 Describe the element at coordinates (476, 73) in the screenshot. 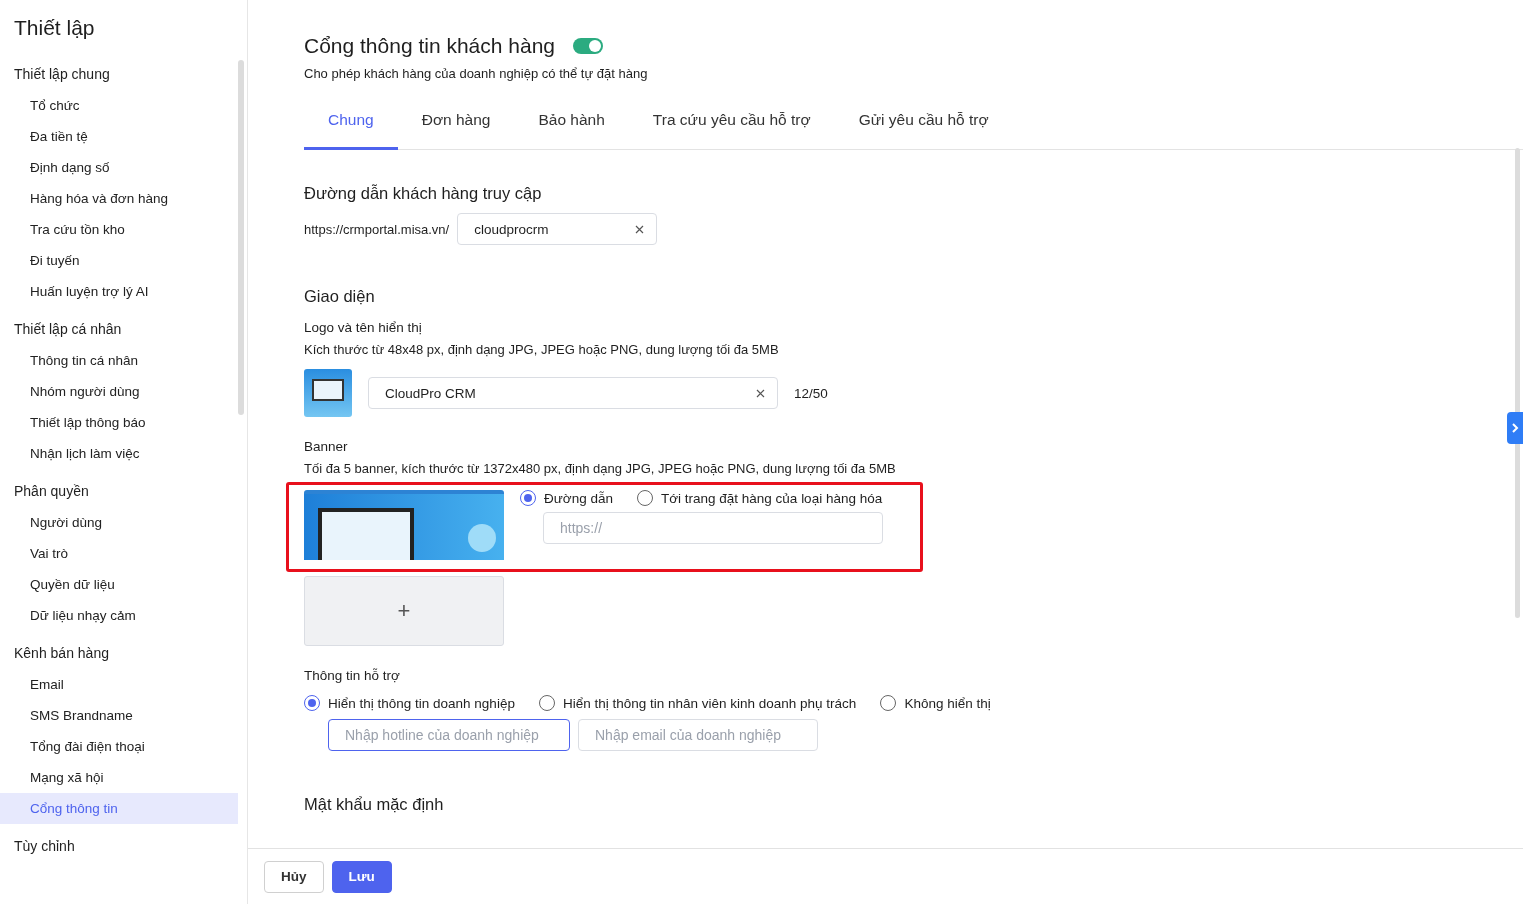

I see `page-subtitle: Cho phép khách hàng của doanh nghiệp có thể tự đặt hàng` at that location.